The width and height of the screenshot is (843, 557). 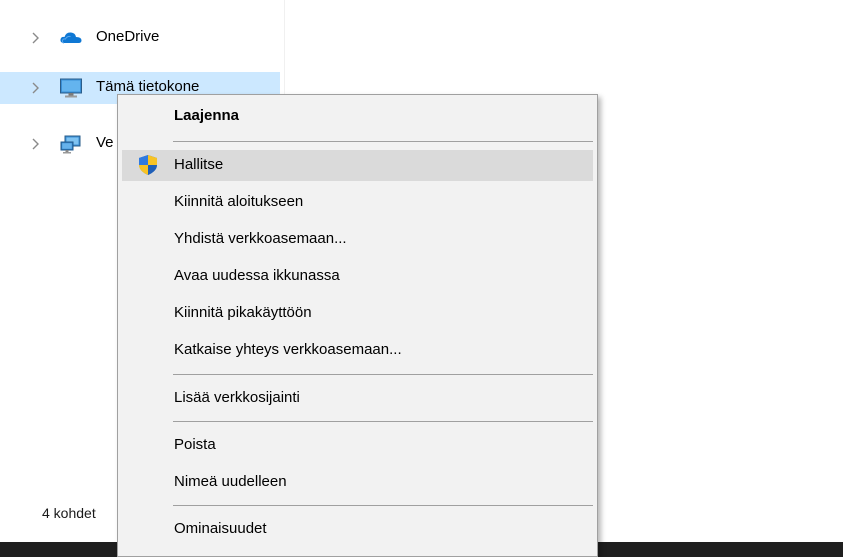 I want to click on status-item-count: 4 kohdet, so click(x=69, y=513).